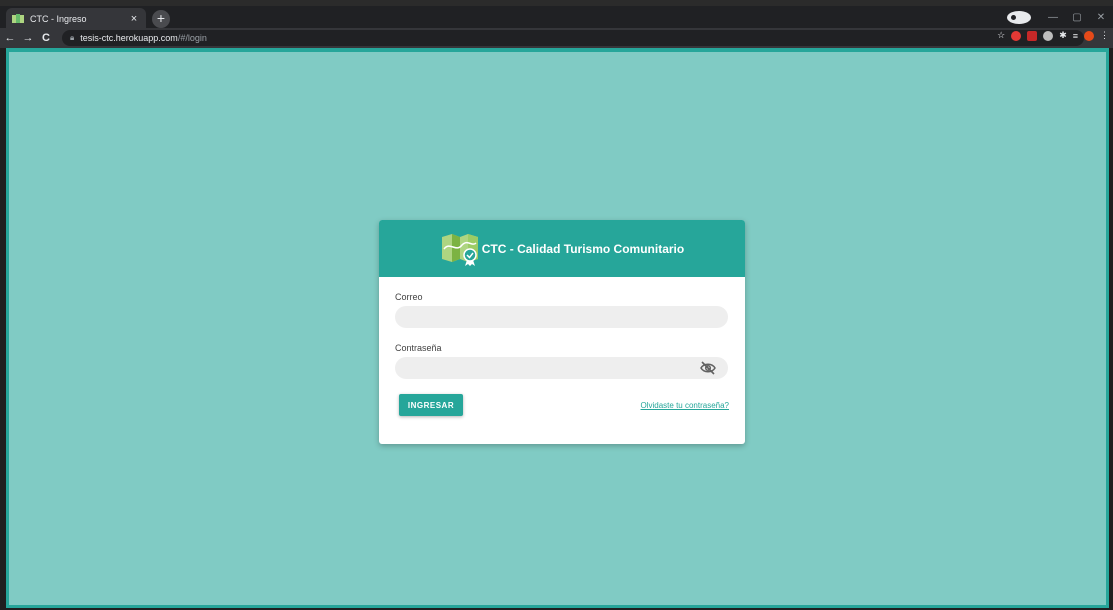 The height and width of the screenshot is (610, 1113). Describe the element at coordinates (192, 38) in the screenshot. I see `url-path: /#/login` at that location.